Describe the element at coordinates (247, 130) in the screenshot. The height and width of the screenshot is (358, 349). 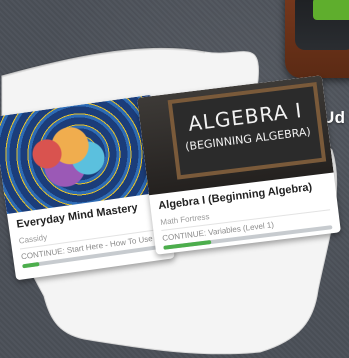
I see `chalkboard-illustration: ALGEBRA I (BEGINNING ALGEBRA)` at that location.